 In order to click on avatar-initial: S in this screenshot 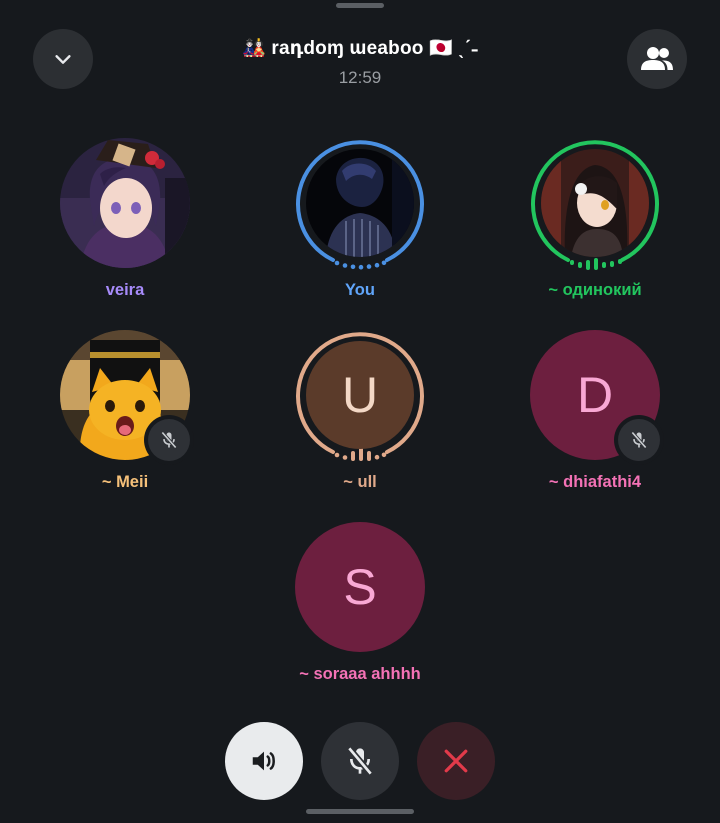, I will do `click(360, 587)`.